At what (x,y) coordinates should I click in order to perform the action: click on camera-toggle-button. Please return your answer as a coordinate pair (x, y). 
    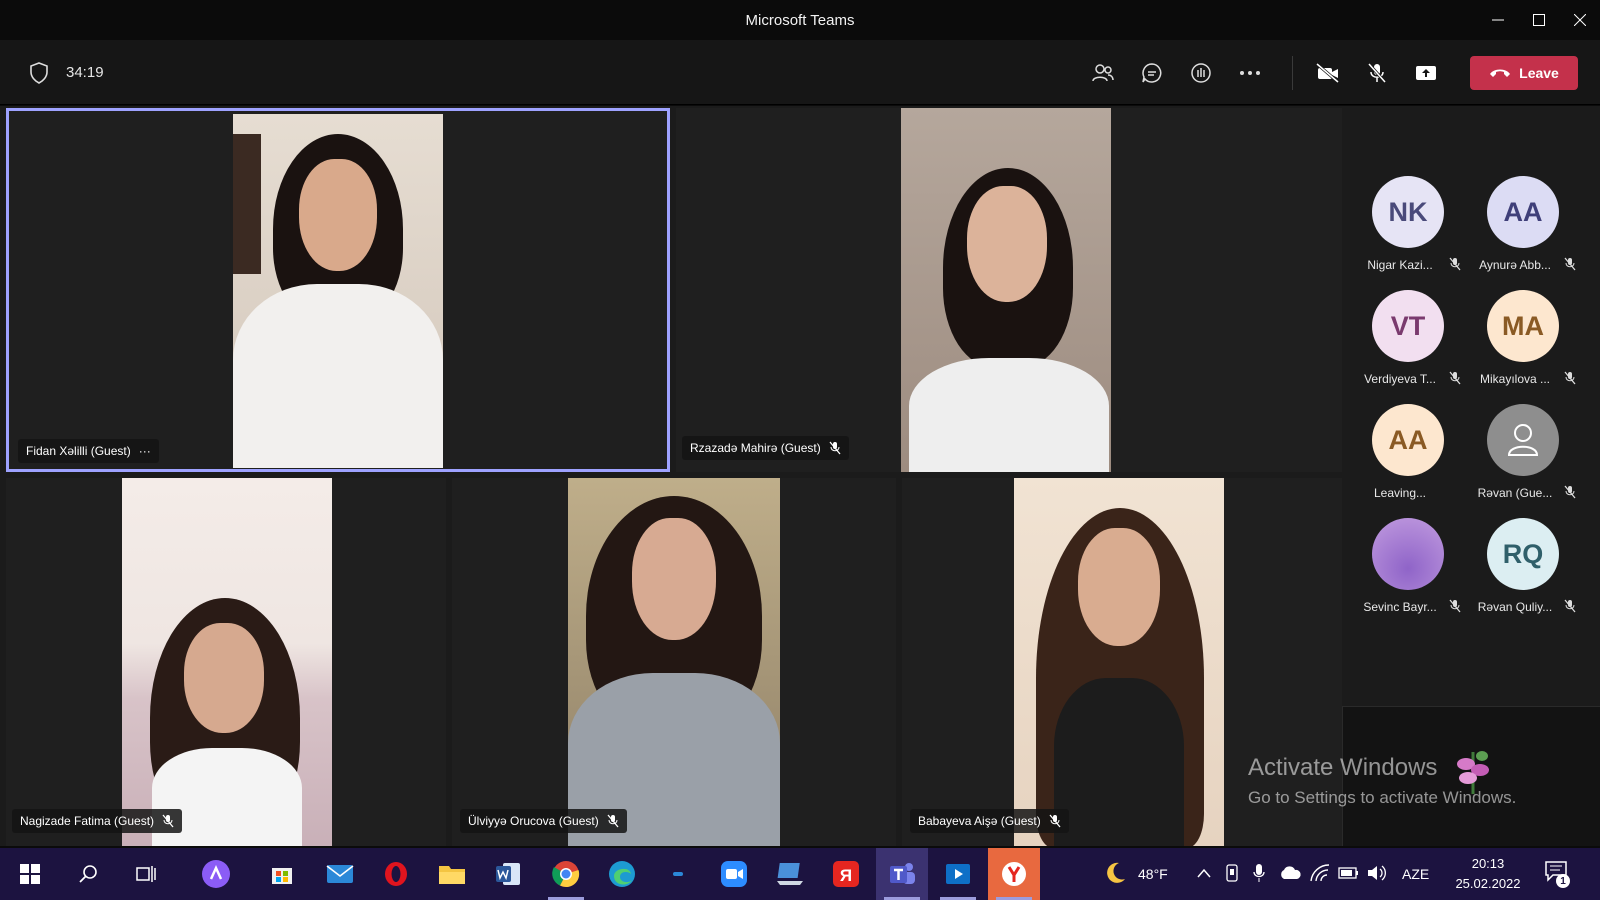
    Looking at the image, I should click on (1328, 73).